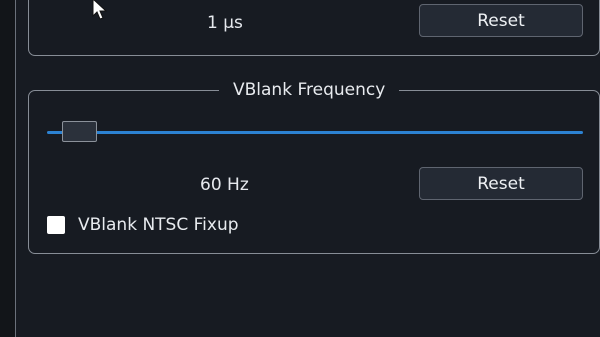 Image resolution: width=600 pixels, height=337 pixels. I want to click on slider-handle, so click(80, 131).